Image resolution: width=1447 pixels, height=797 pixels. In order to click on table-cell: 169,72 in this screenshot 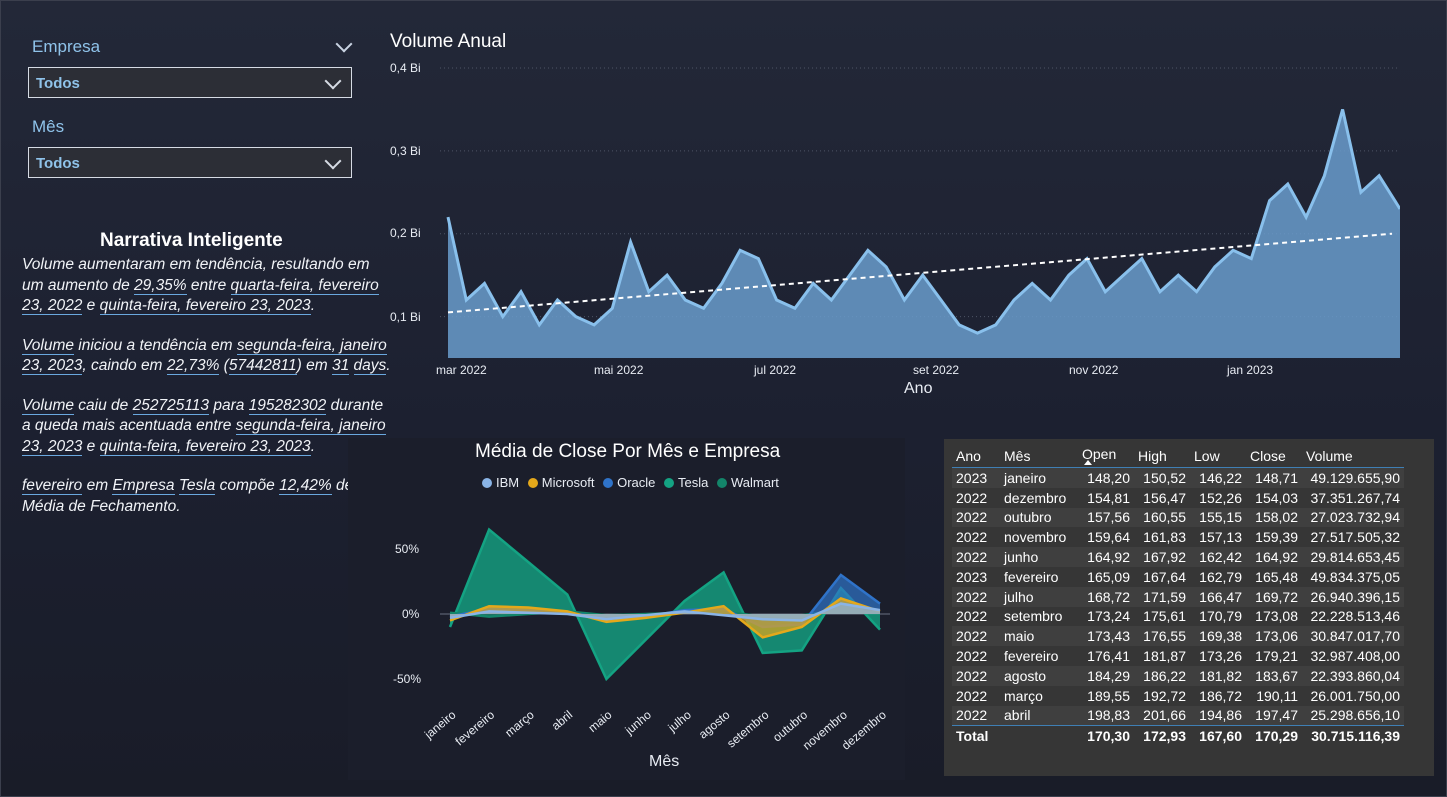, I will do `click(1274, 596)`.